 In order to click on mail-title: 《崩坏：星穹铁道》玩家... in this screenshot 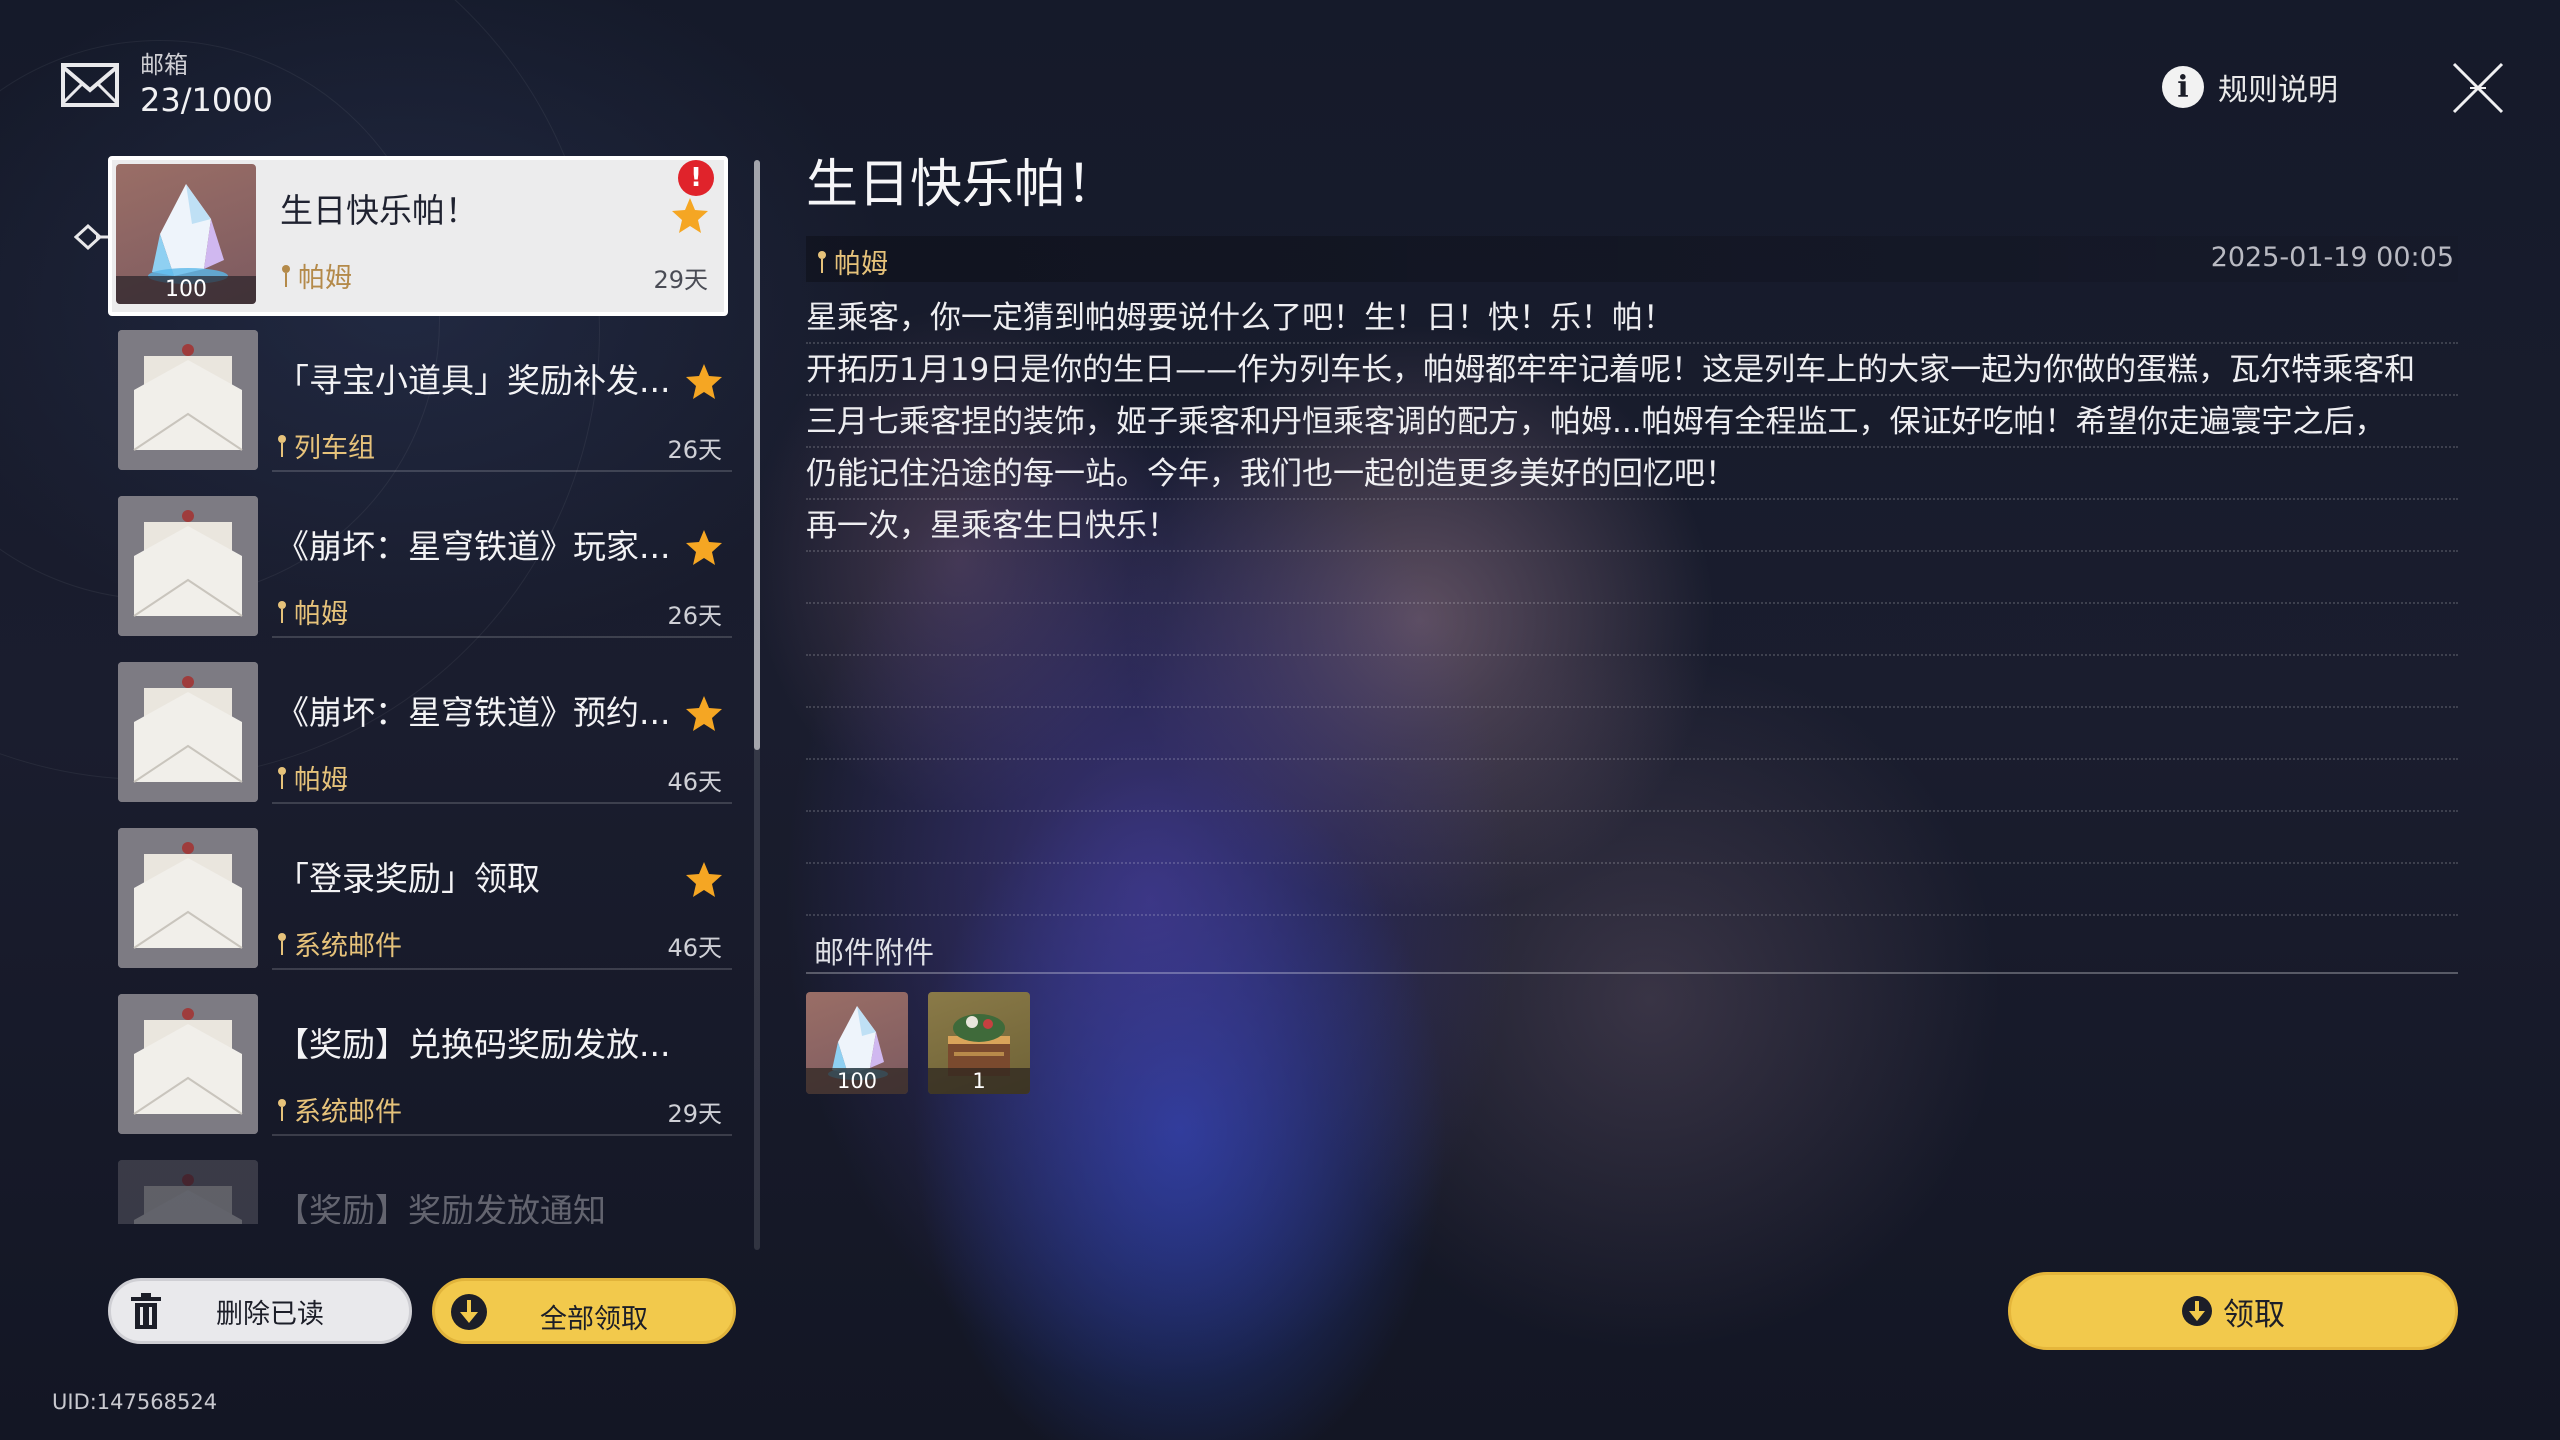, I will do `click(473, 546)`.